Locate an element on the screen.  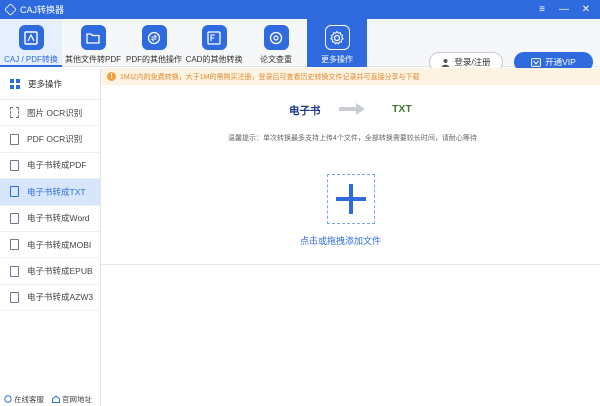
plus-icon is located at coordinates (351, 199).